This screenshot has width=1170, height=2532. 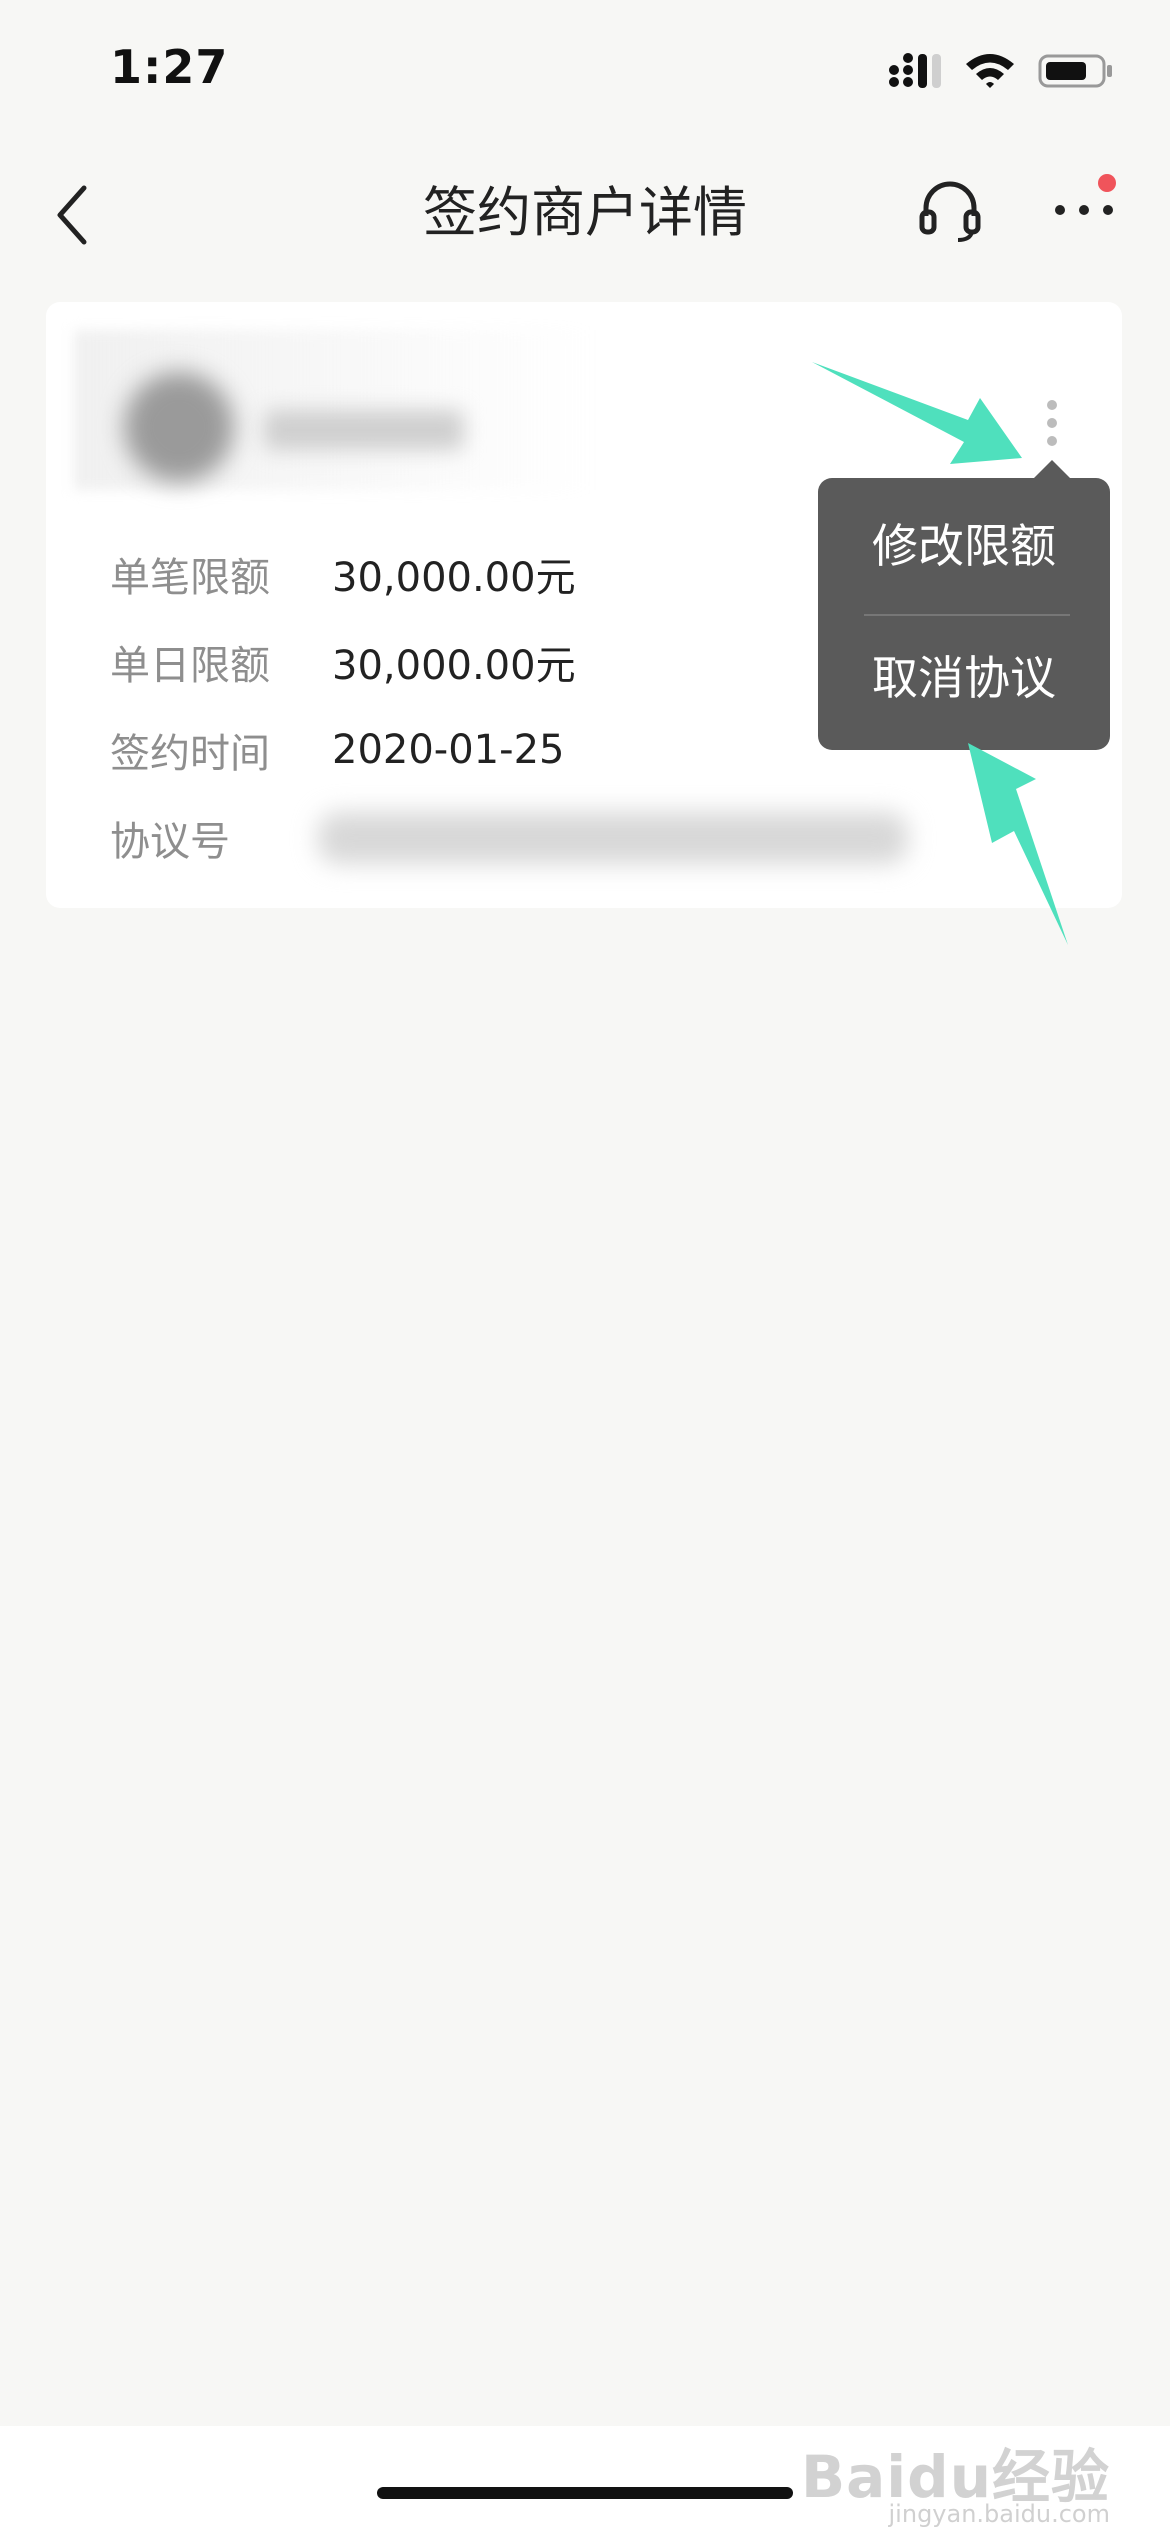 What do you see at coordinates (179, 427) in the screenshot?
I see `merchant-avatar-blurred` at bounding box center [179, 427].